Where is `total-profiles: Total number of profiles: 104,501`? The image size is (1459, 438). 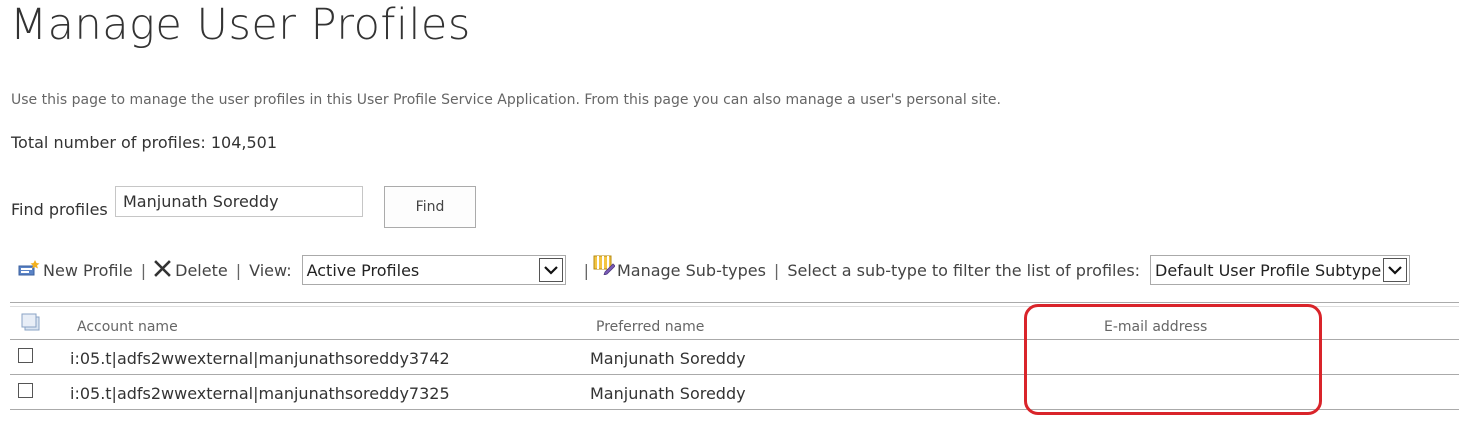 total-profiles: Total number of profiles: 104,501 is located at coordinates (144, 142).